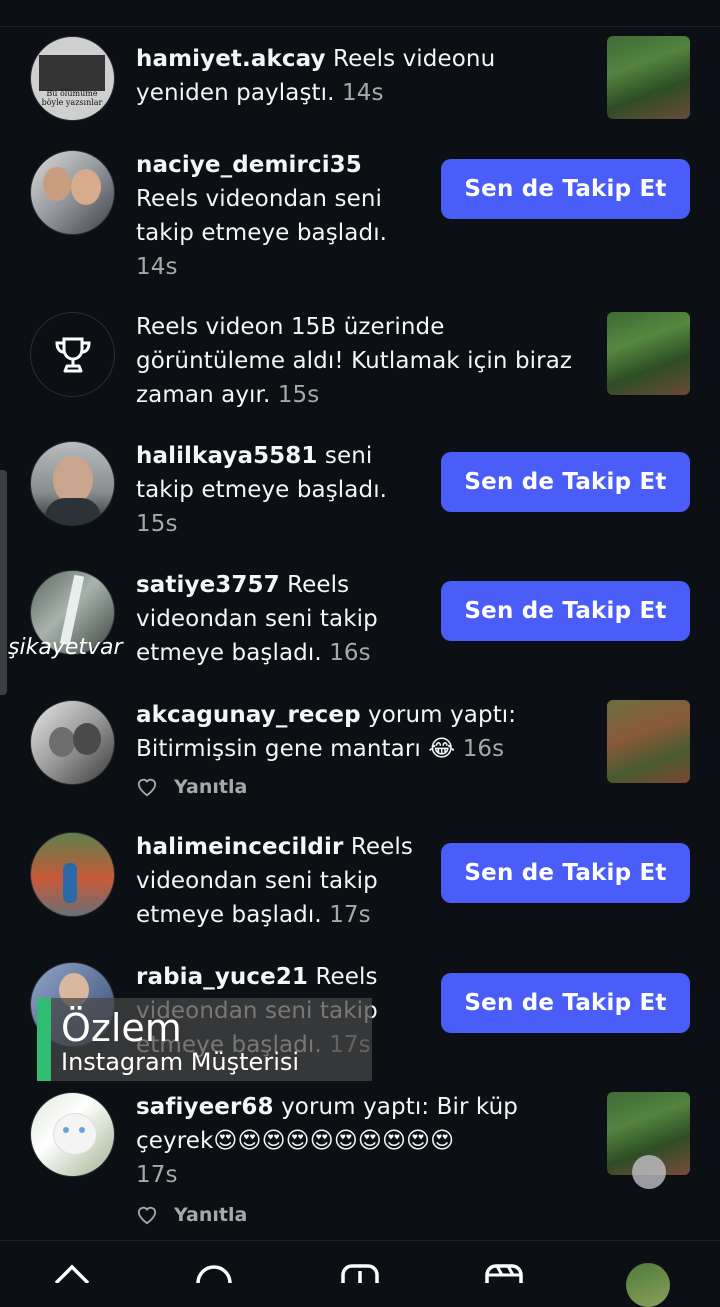 This screenshot has width=720, height=1307. What do you see at coordinates (214, 1273) in the screenshot?
I see `search-icon` at bounding box center [214, 1273].